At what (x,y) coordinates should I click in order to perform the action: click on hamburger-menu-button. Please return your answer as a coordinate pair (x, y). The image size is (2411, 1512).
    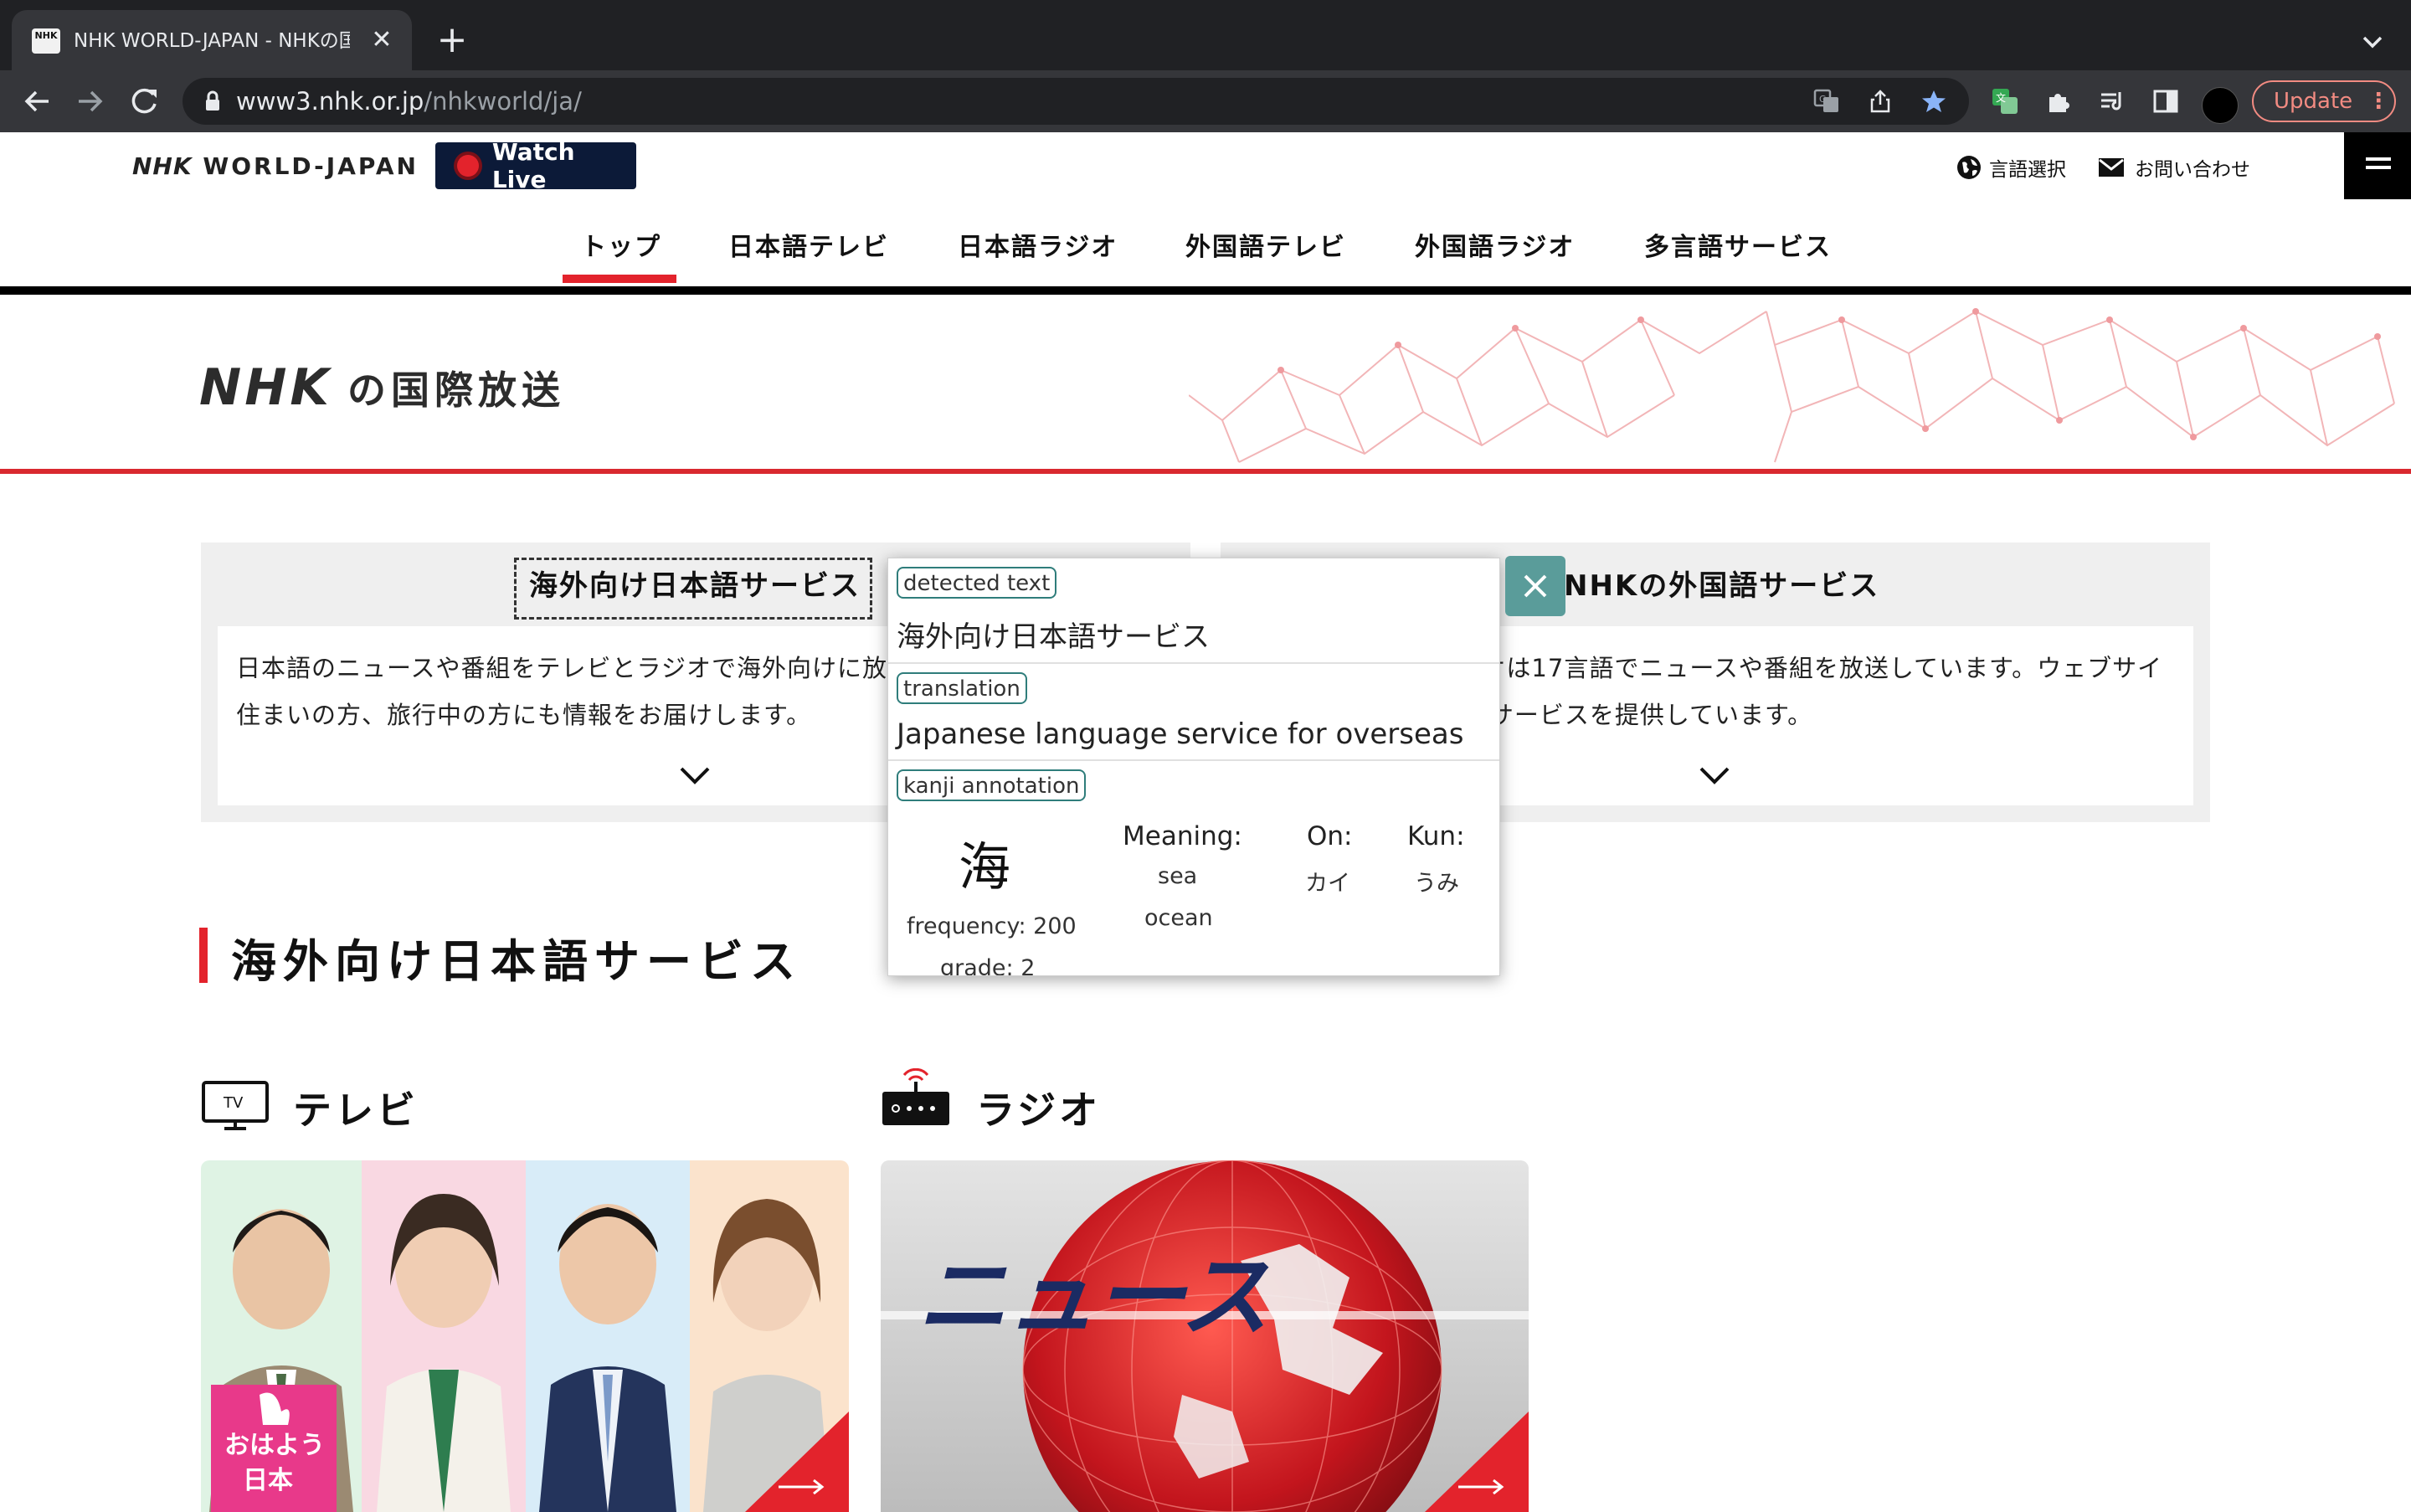
    Looking at the image, I should click on (2377, 165).